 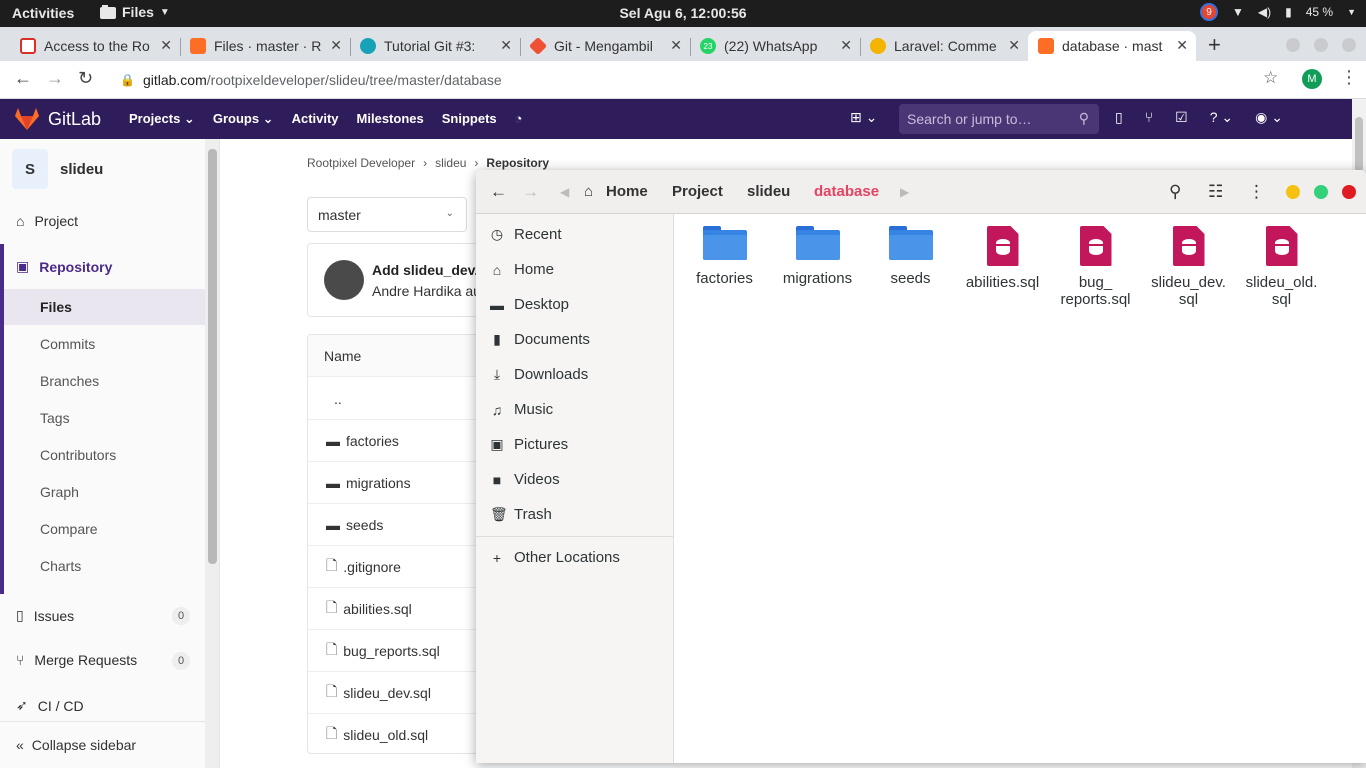 I want to click on gitlab-logo: GitLab, so click(x=57, y=119).